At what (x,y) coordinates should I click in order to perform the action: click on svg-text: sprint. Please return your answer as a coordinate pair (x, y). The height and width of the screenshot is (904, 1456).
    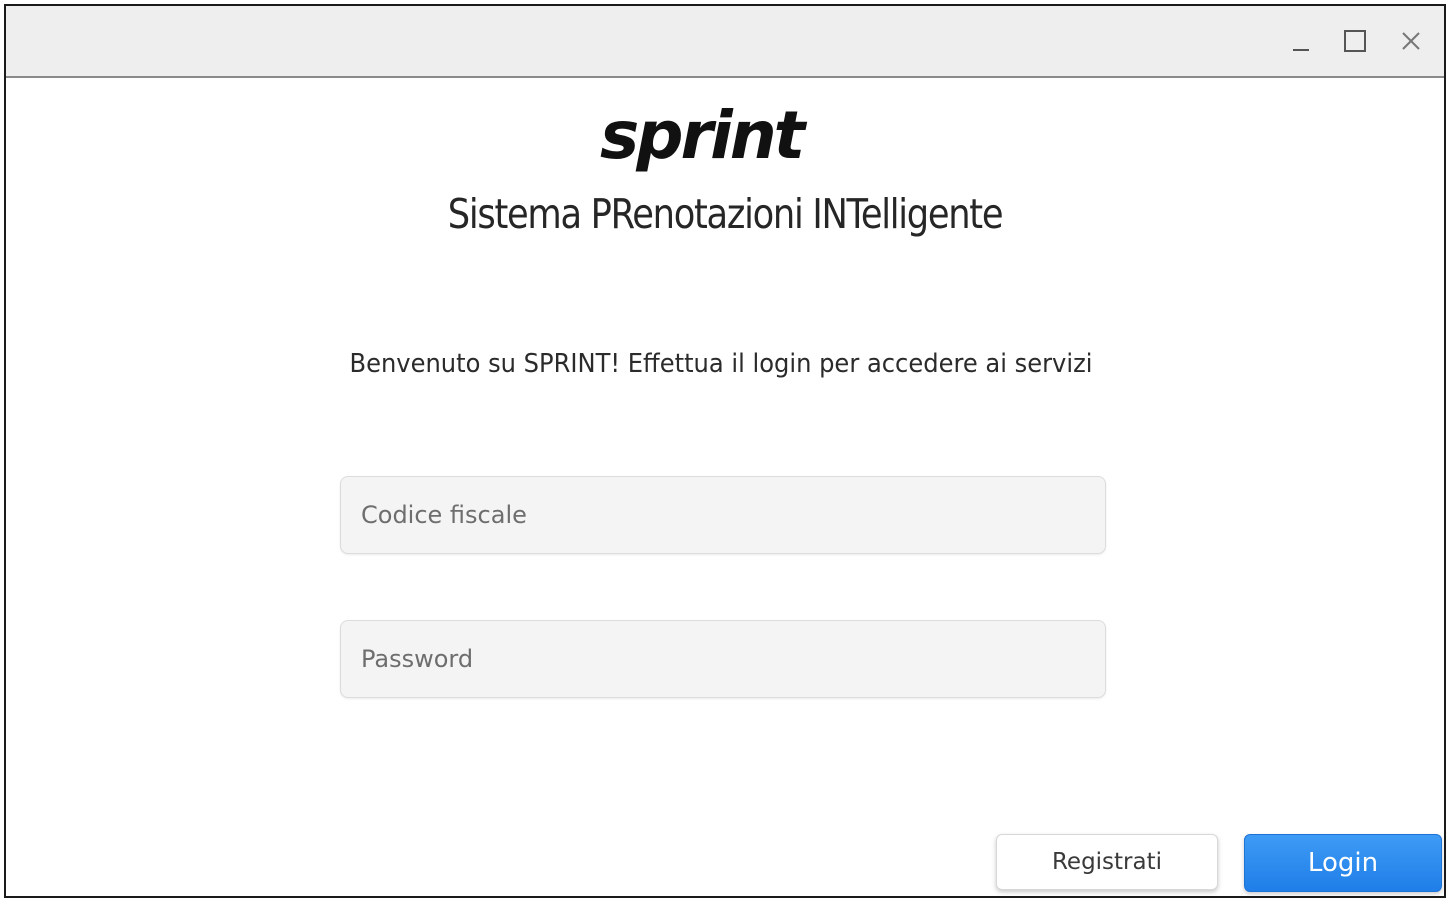
    Looking at the image, I should click on (704, 137).